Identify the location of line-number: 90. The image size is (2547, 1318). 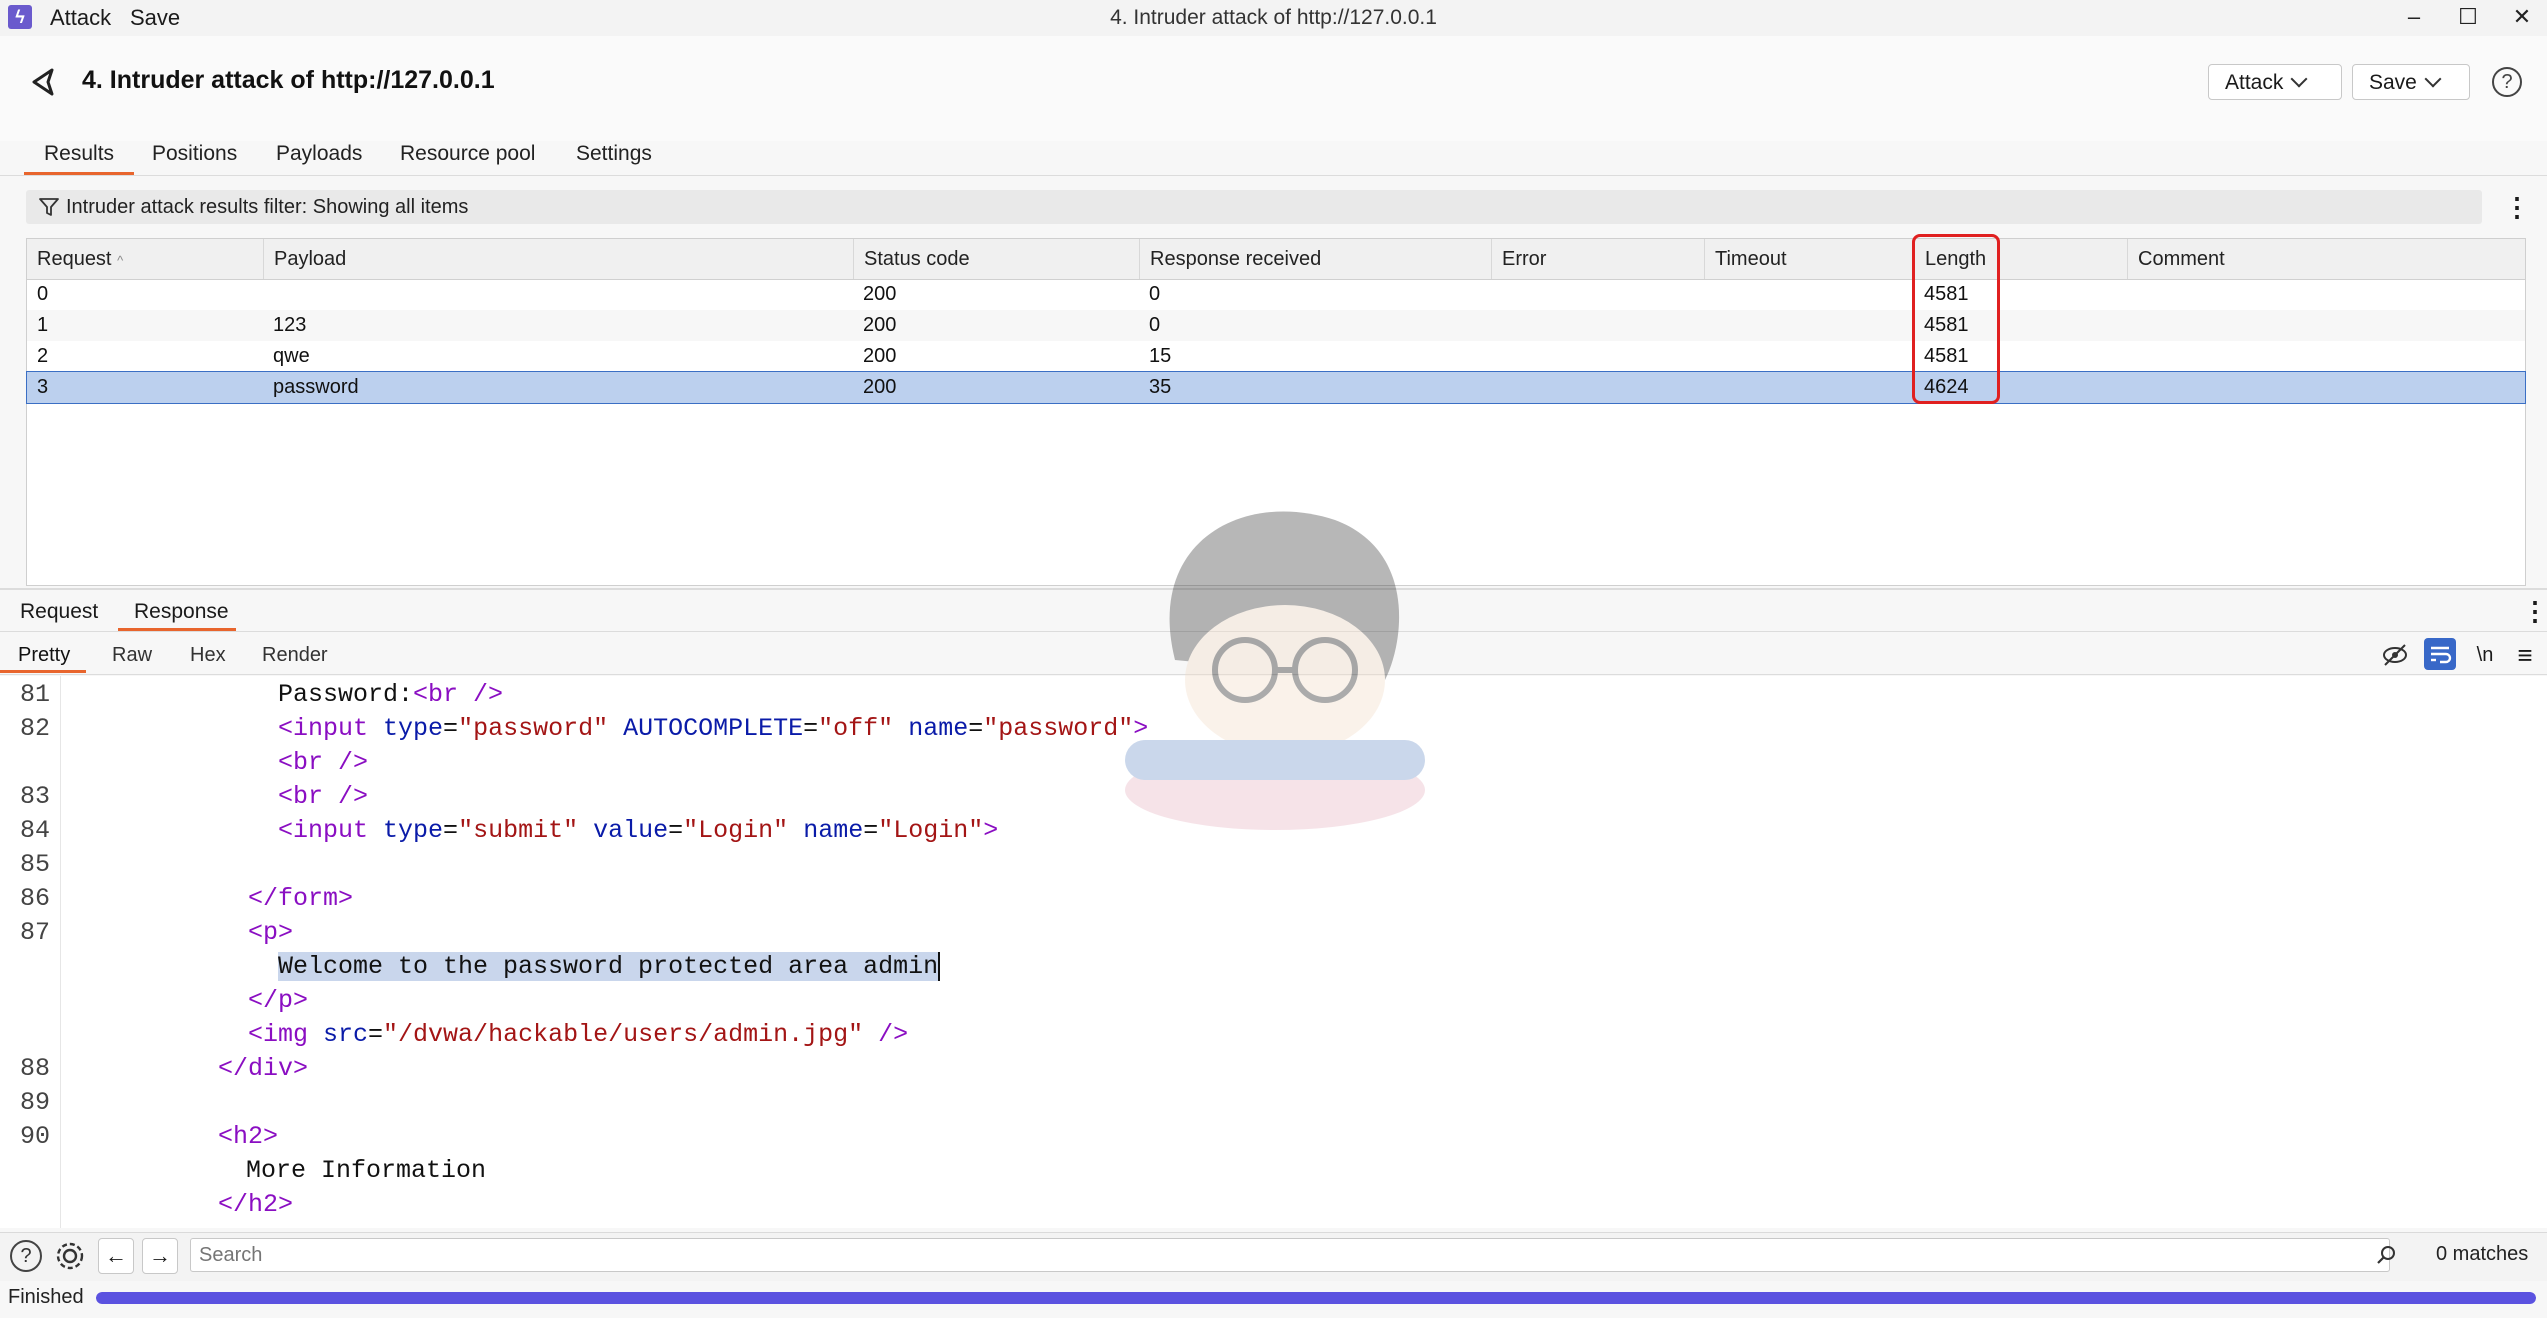
(34, 1136).